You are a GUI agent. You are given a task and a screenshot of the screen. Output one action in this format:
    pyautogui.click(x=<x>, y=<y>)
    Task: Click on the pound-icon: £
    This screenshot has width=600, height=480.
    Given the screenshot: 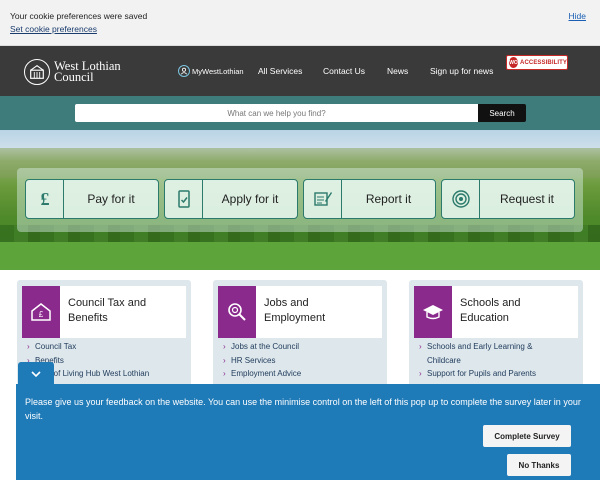 What is the action you would take?
    pyautogui.click(x=45, y=199)
    